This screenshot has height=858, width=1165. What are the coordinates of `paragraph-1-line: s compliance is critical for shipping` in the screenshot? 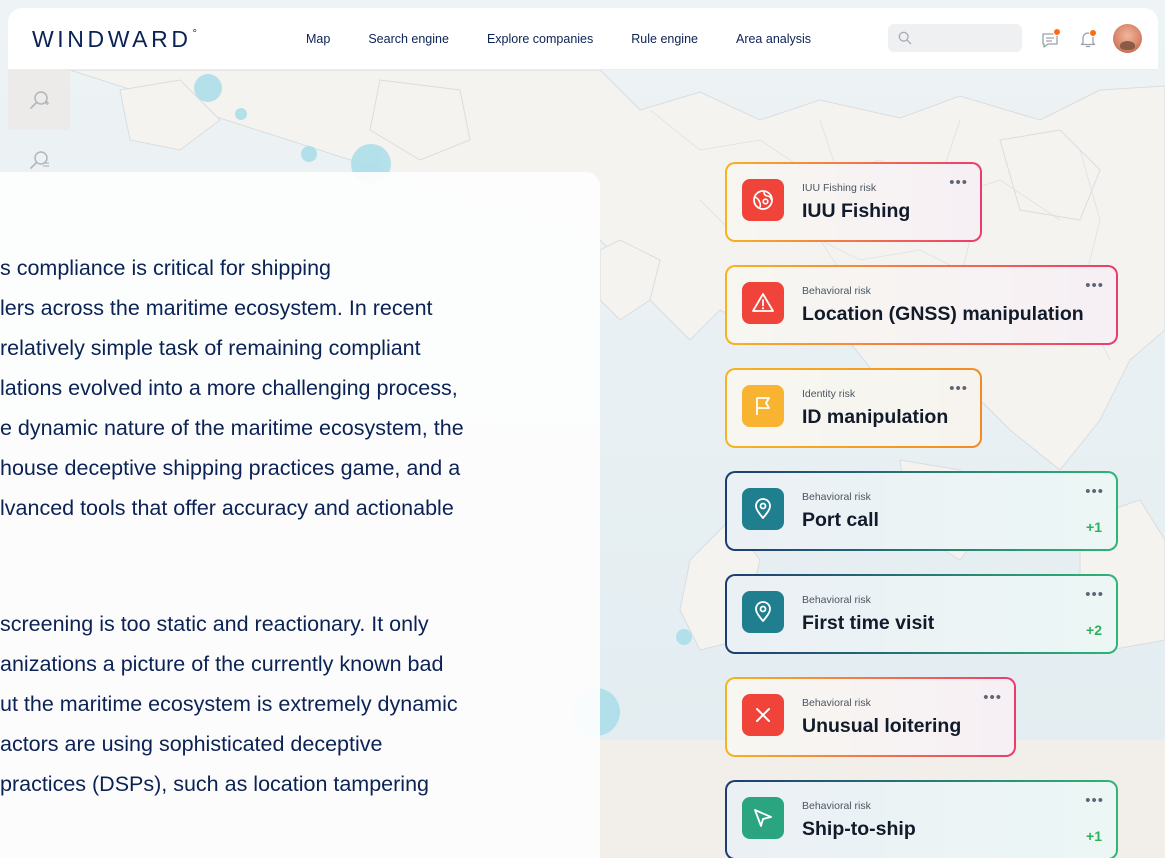 It's located at (165, 268).